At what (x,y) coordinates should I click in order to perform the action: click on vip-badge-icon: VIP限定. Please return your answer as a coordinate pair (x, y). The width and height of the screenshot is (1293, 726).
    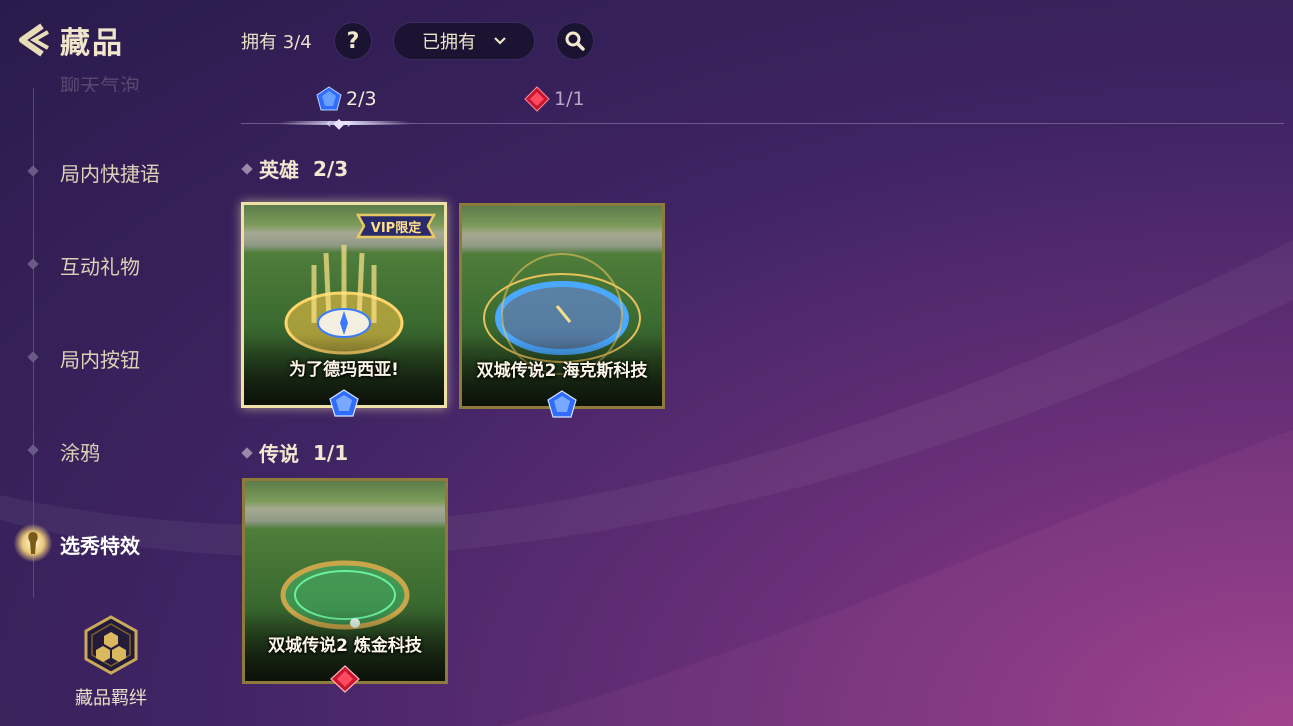
    Looking at the image, I should click on (396, 226).